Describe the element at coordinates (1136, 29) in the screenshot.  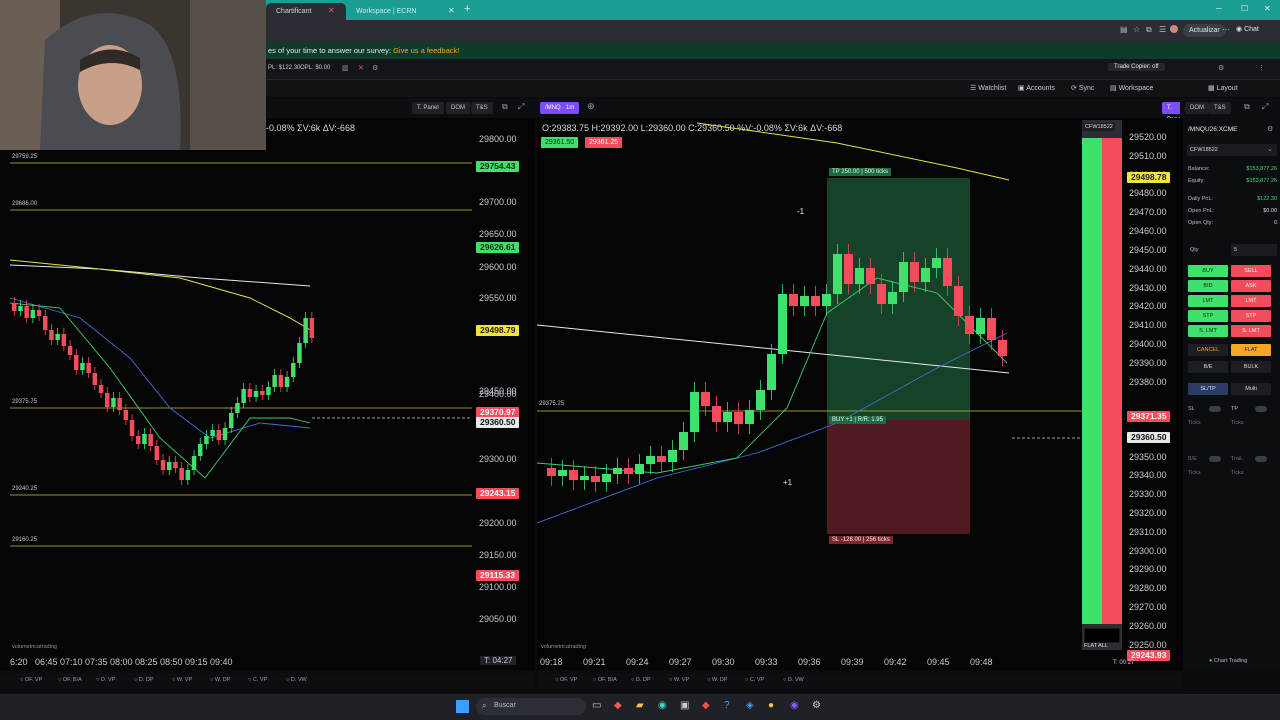
I see `favorite-icon: ☆` at that location.